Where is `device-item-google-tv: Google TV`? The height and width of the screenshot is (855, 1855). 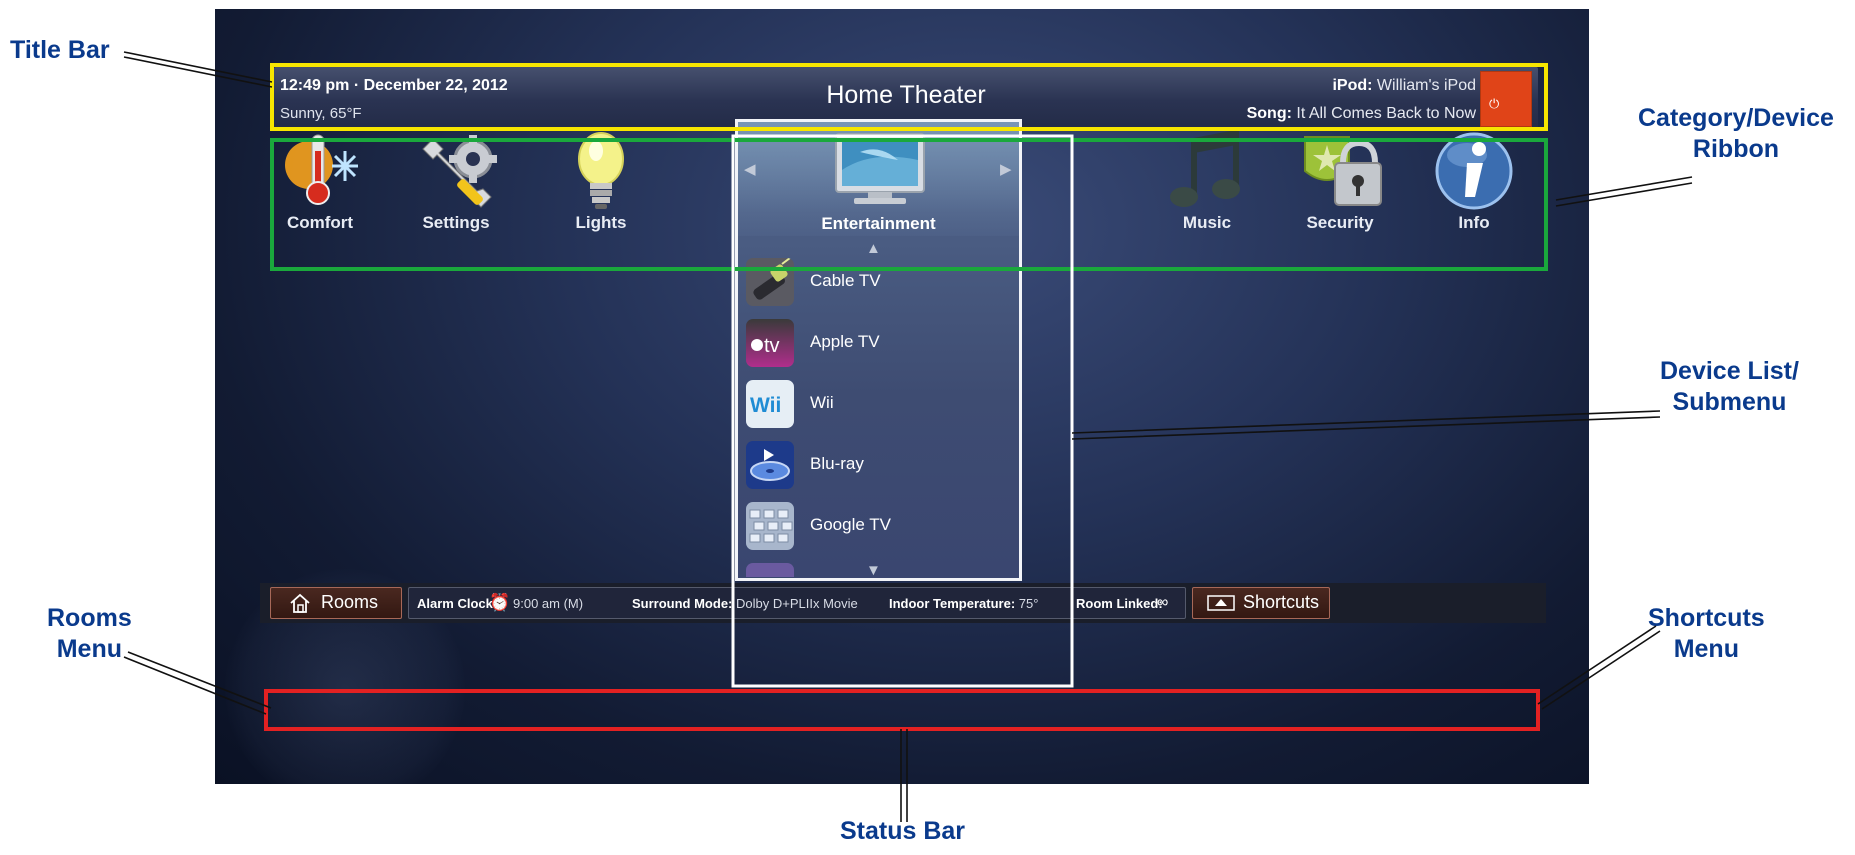
device-item-google-tv: Google TV is located at coordinates (876, 528).